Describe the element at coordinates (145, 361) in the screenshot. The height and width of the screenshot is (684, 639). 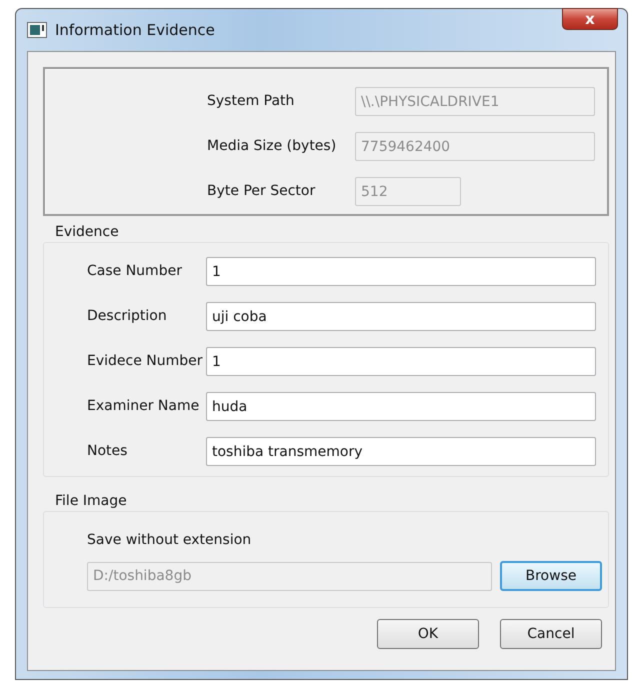
I see `field-label: Evidece Number` at that location.